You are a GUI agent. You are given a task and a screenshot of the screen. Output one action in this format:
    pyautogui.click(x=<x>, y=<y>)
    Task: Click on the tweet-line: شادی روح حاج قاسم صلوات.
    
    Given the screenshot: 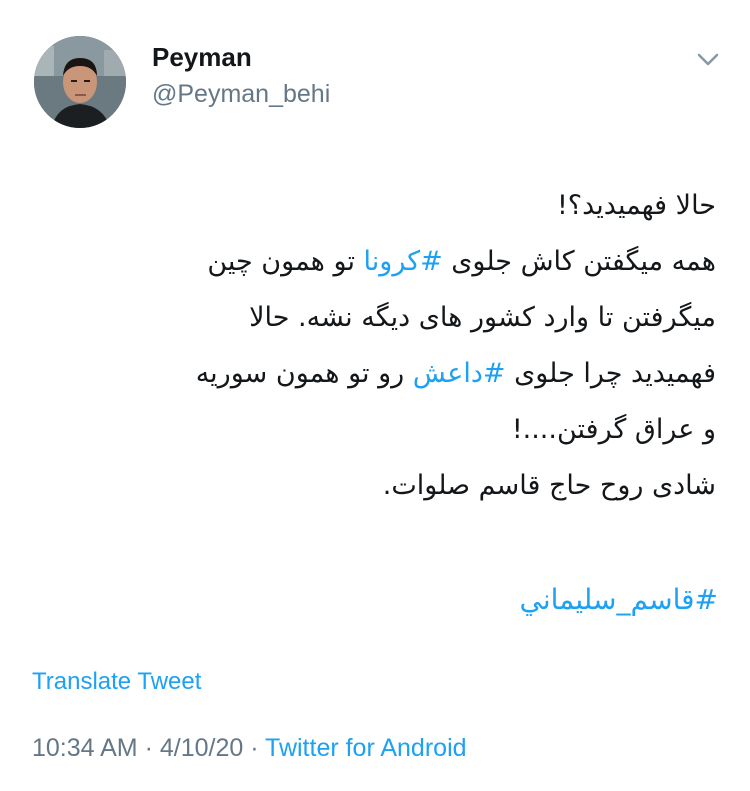 What is the action you would take?
    pyautogui.click(x=371, y=486)
    